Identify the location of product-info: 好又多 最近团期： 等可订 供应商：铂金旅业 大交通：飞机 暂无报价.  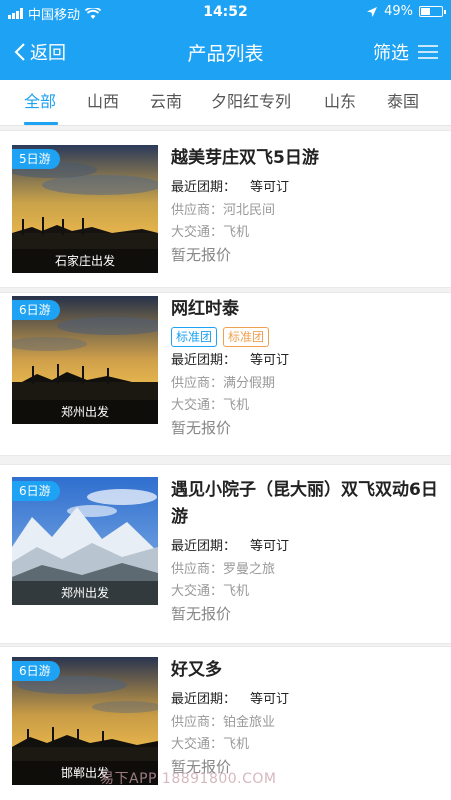
(307, 717).